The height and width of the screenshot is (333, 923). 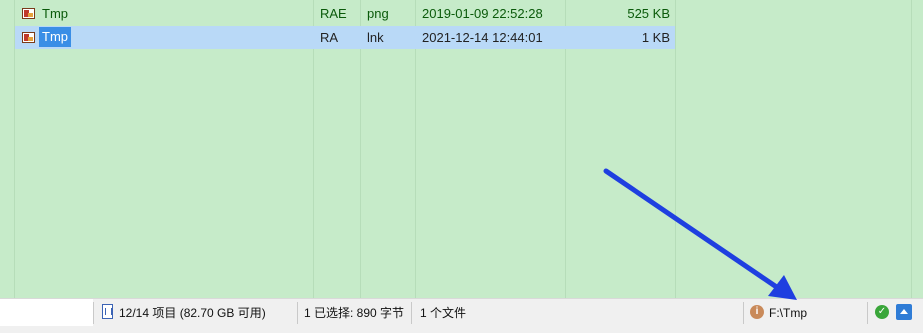 I want to click on chevron-up-icon, so click(x=904, y=312).